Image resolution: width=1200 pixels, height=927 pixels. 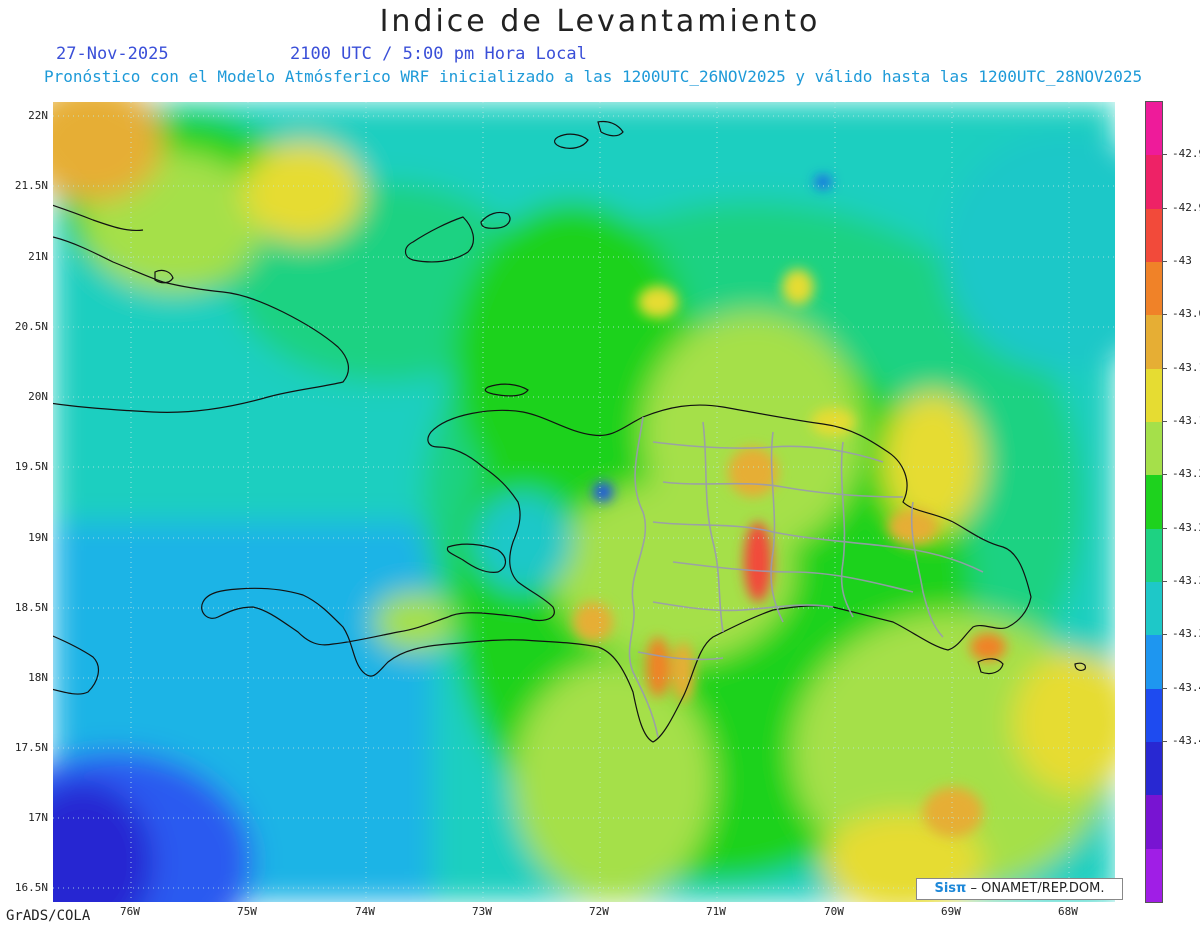 What do you see at coordinates (112, 54) in the screenshot?
I see `forecast-date: 27-Nov-2025` at bounding box center [112, 54].